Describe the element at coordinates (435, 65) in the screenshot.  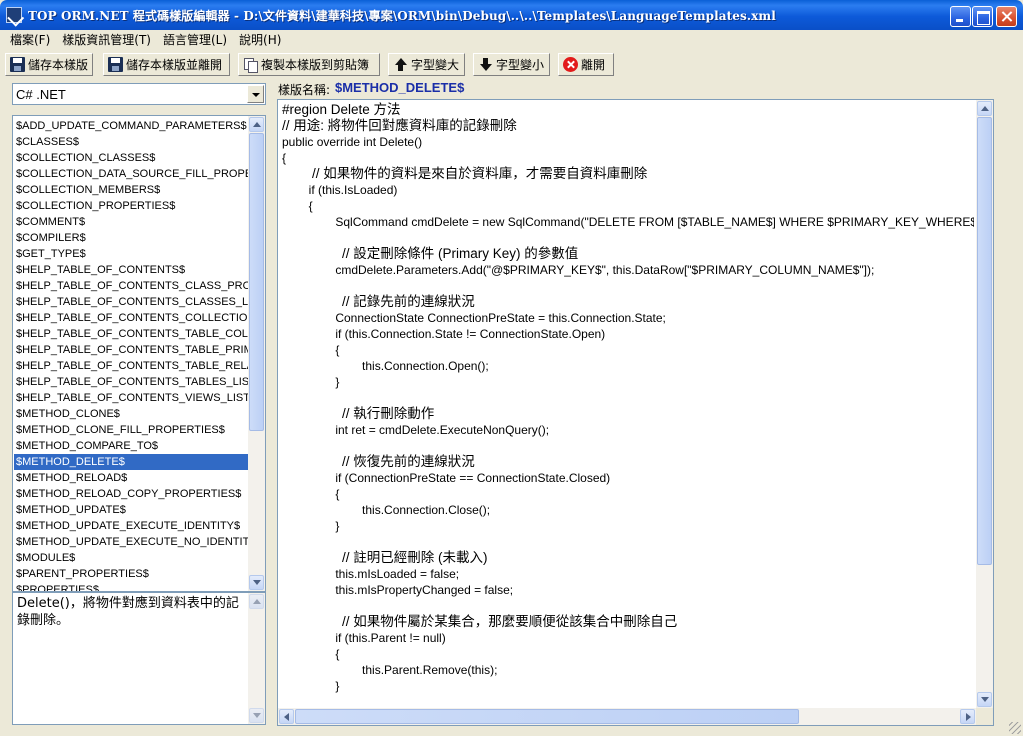
I see `font-bigger-label: 字型變大` at that location.